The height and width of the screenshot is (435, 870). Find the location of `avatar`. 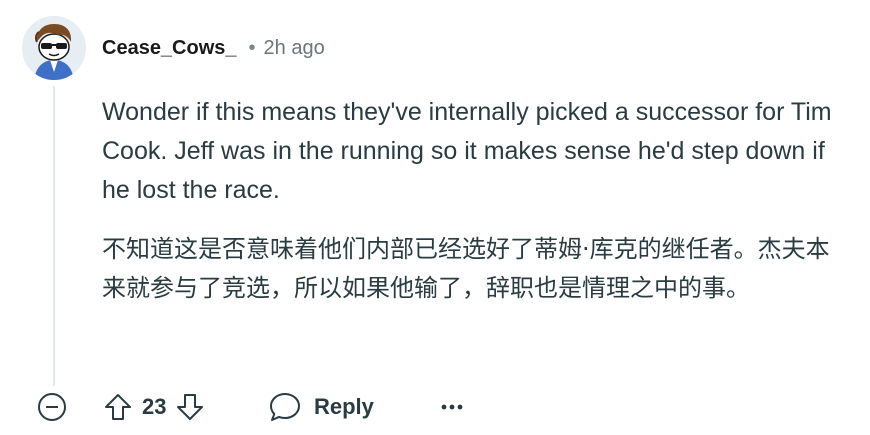

avatar is located at coordinates (54, 48).